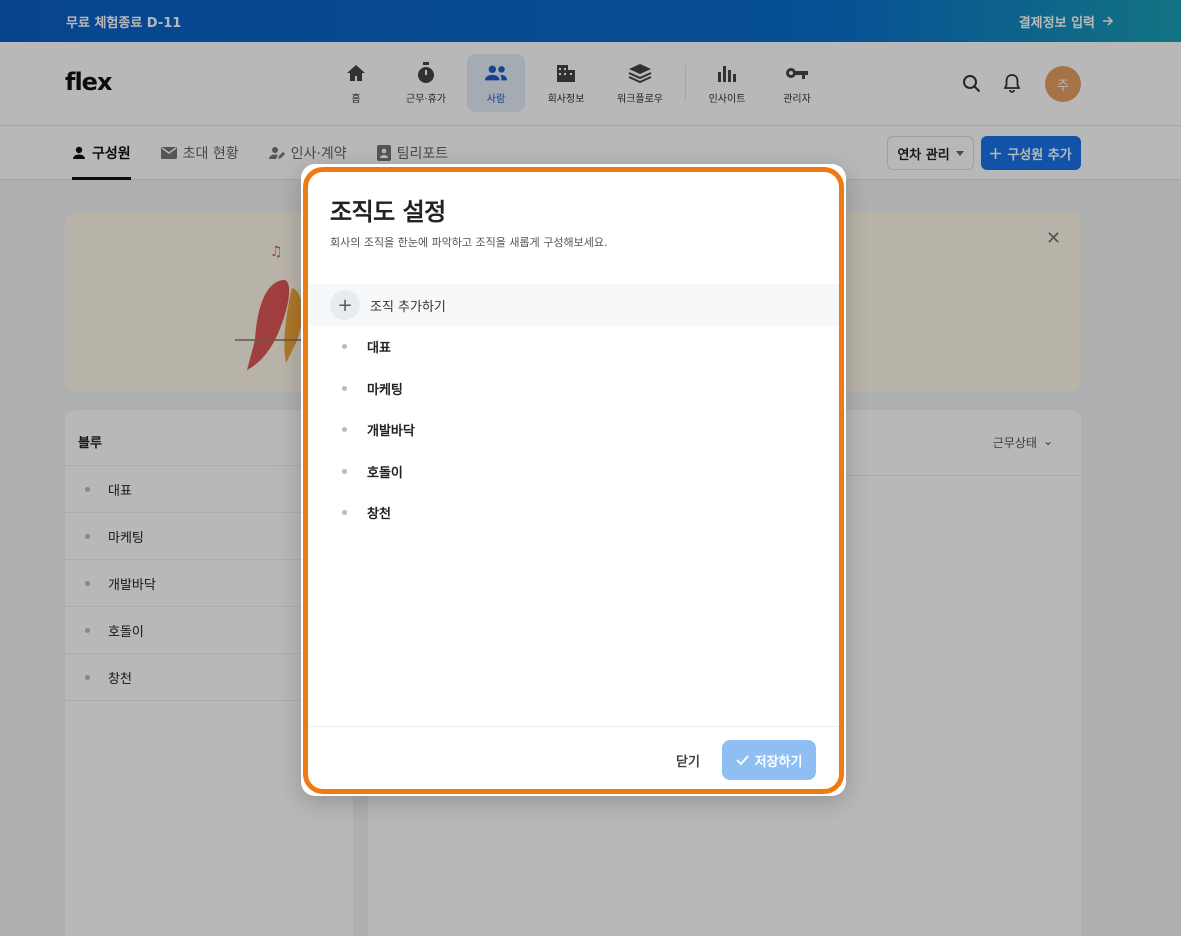  What do you see at coordinates (575, 472) in the screenshot?
I see `list-item: 호돌이` at bounding box center [575, 472].